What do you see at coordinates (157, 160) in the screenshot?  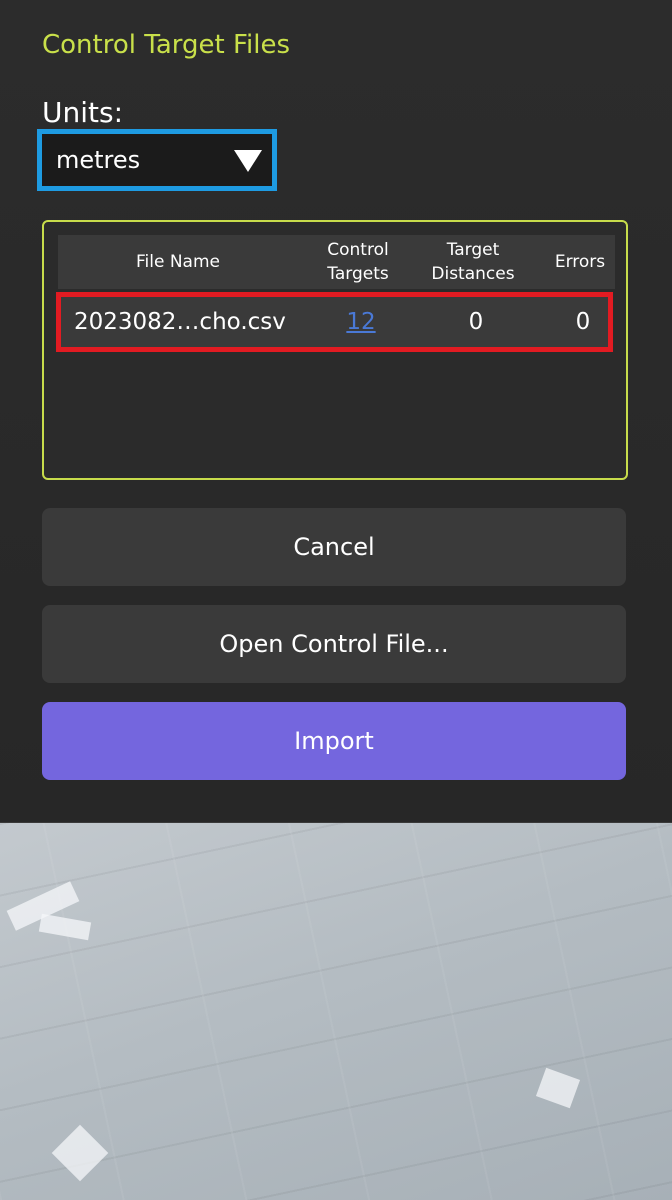 I see `units-dropdown: metres` at bounding box center [157, 160].